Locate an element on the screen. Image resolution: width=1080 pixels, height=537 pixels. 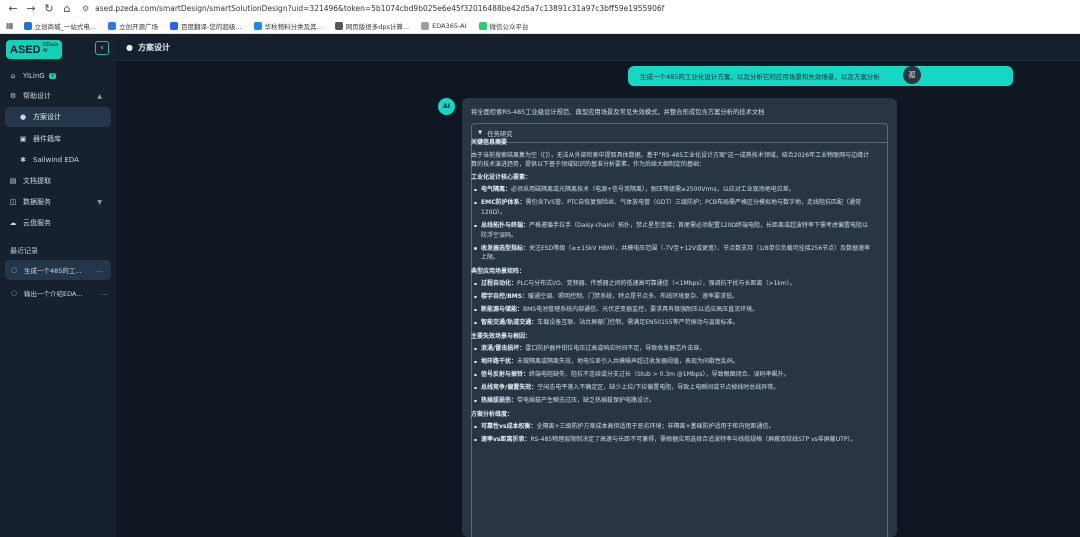
bookmark-item: 立创开源广场 is located at coordinates (133, 26).